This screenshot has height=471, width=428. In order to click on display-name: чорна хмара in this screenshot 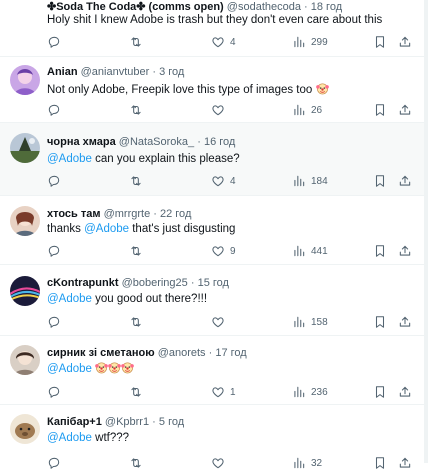, I will do `click(81, 142)`.